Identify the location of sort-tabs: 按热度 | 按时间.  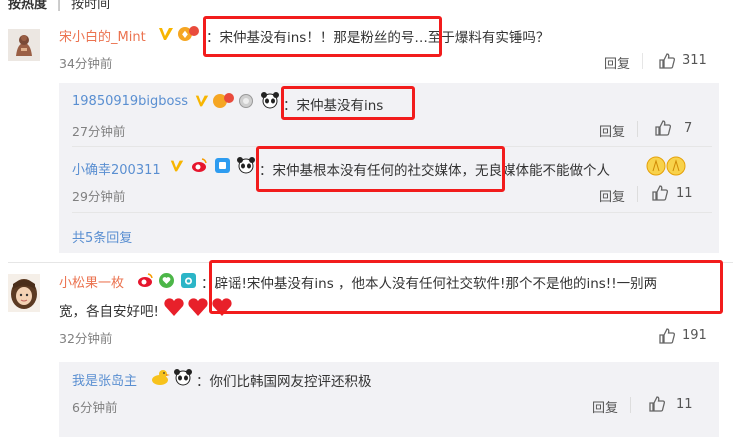
(59, 6).